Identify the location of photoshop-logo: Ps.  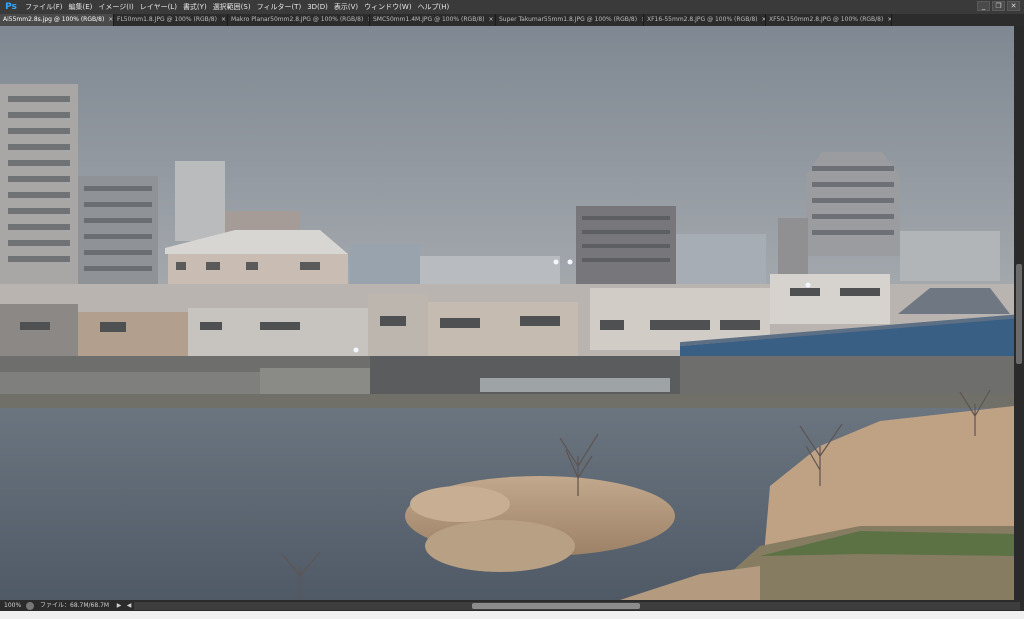
(11, 7).